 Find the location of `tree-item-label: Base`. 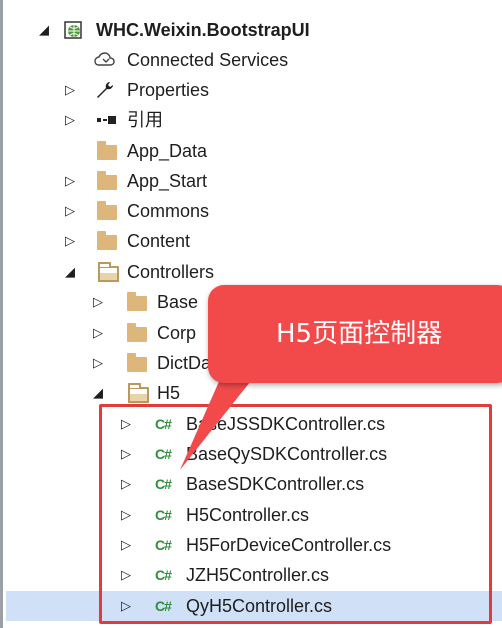

tree-item-label: Base is located at coordinates (178, 302).